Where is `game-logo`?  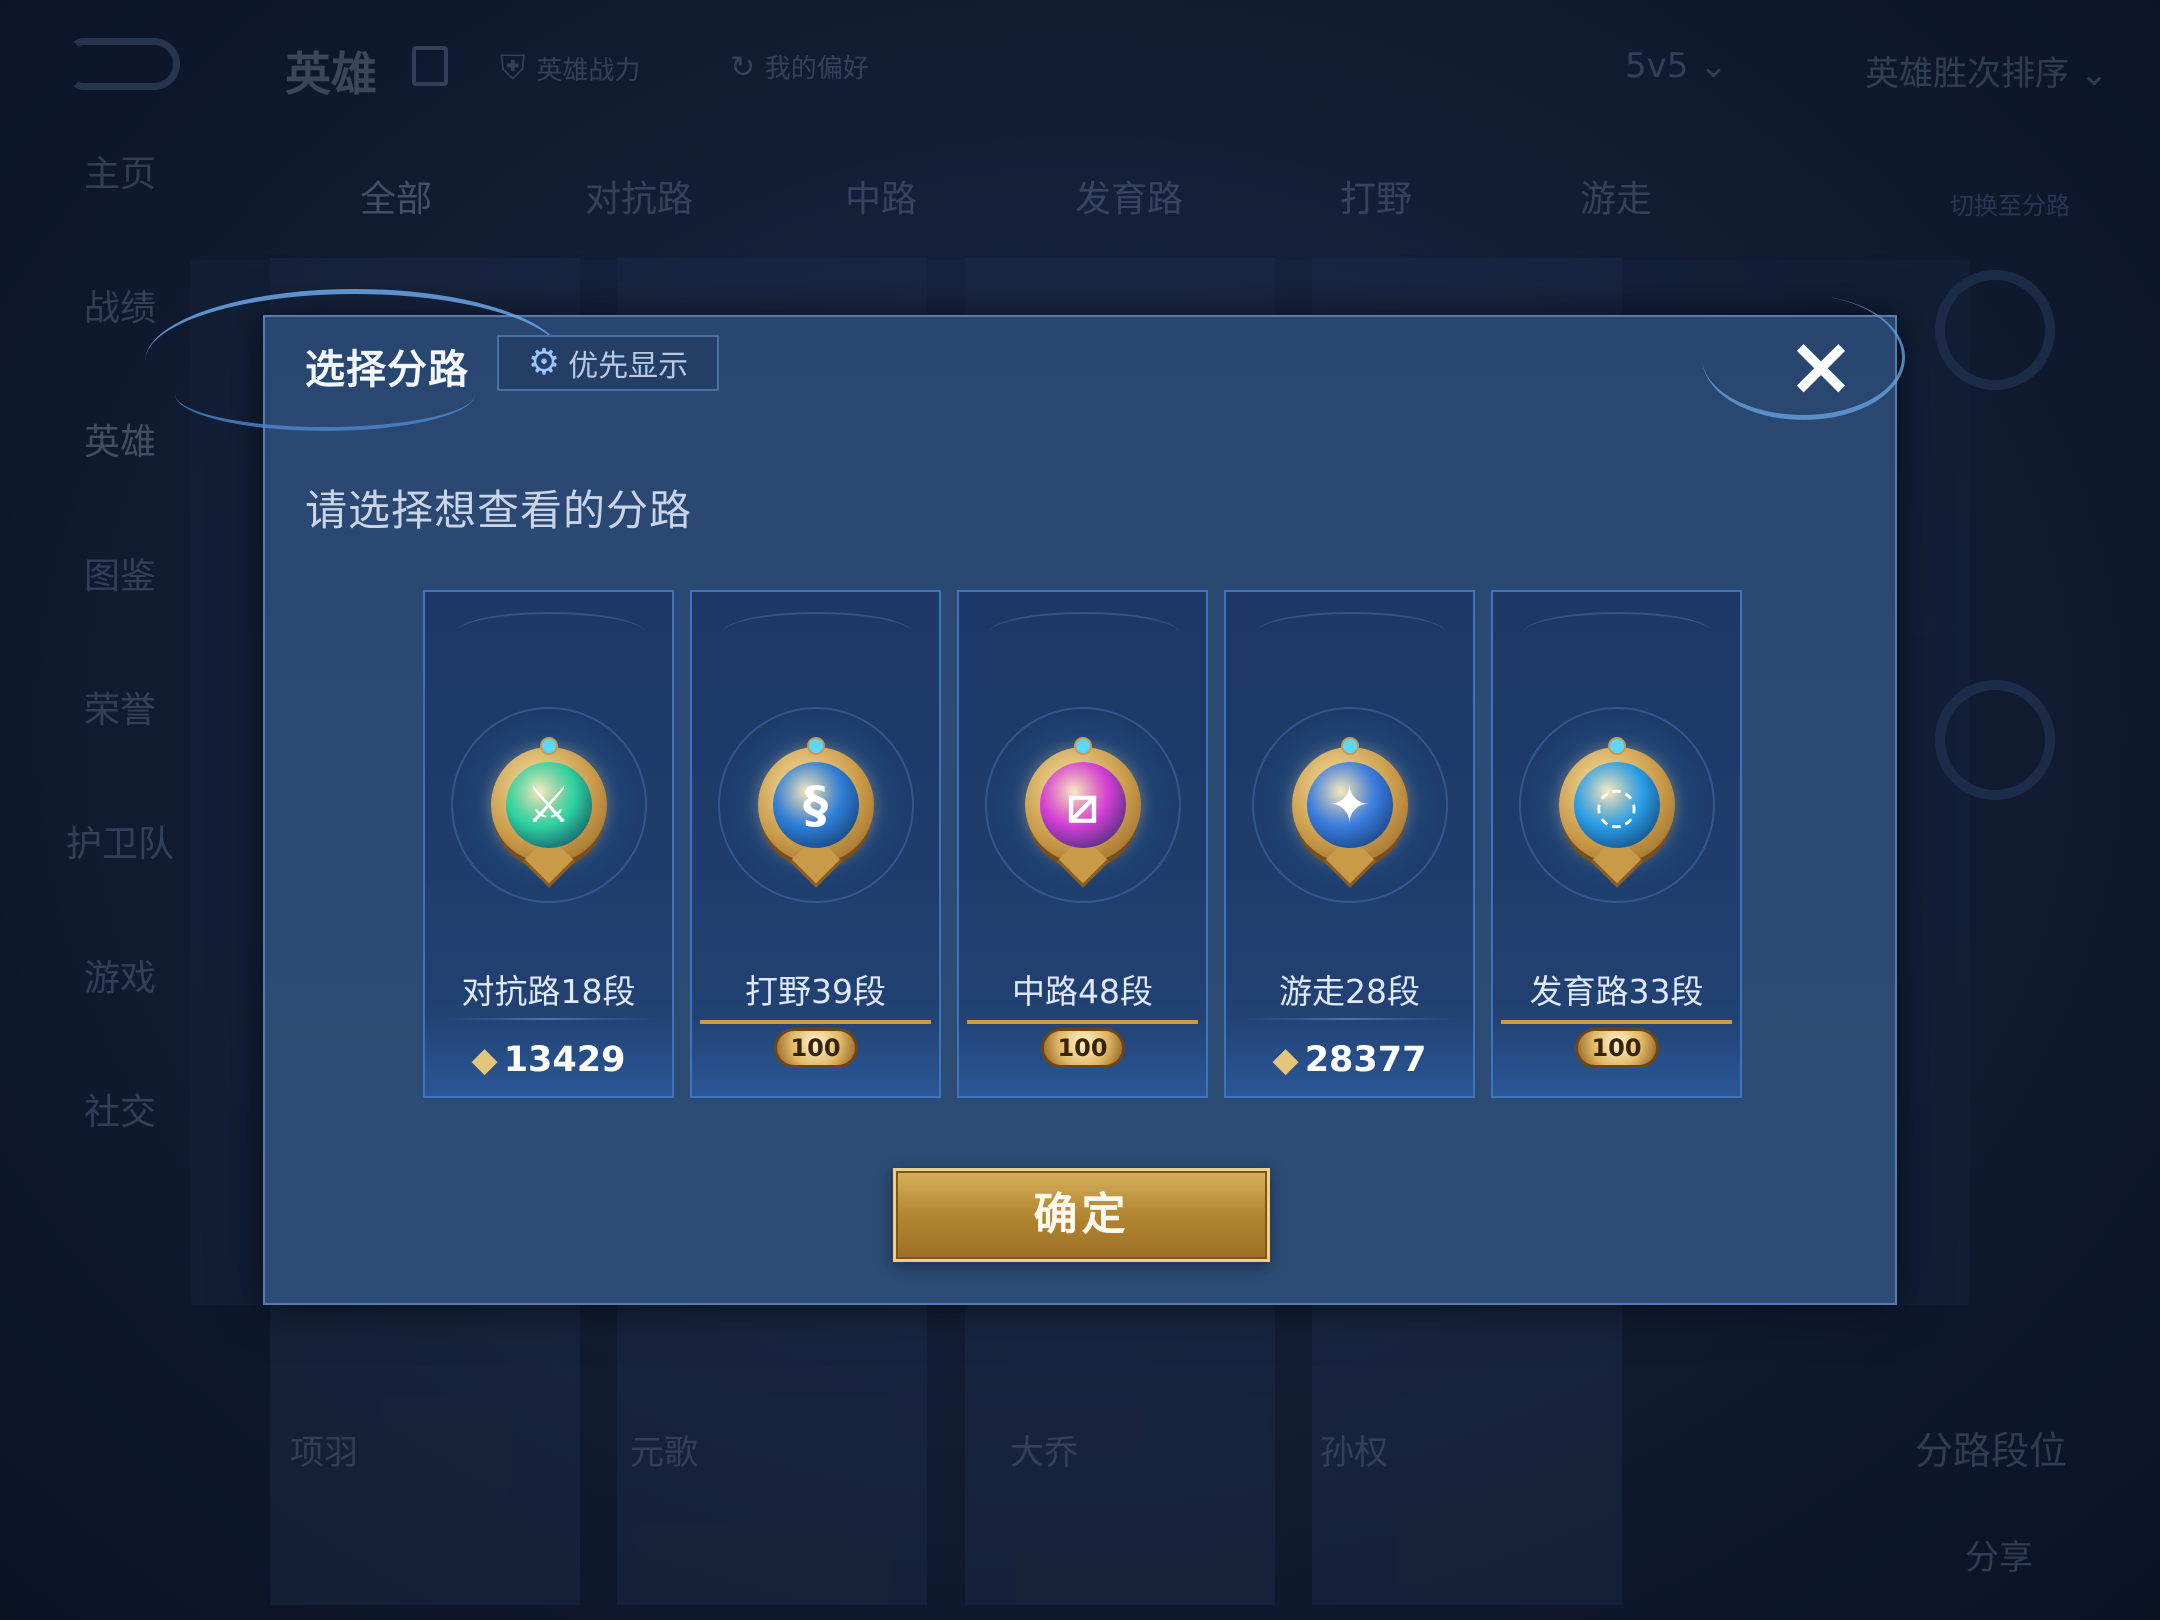 game-logo is located at coordinates (125, 64).